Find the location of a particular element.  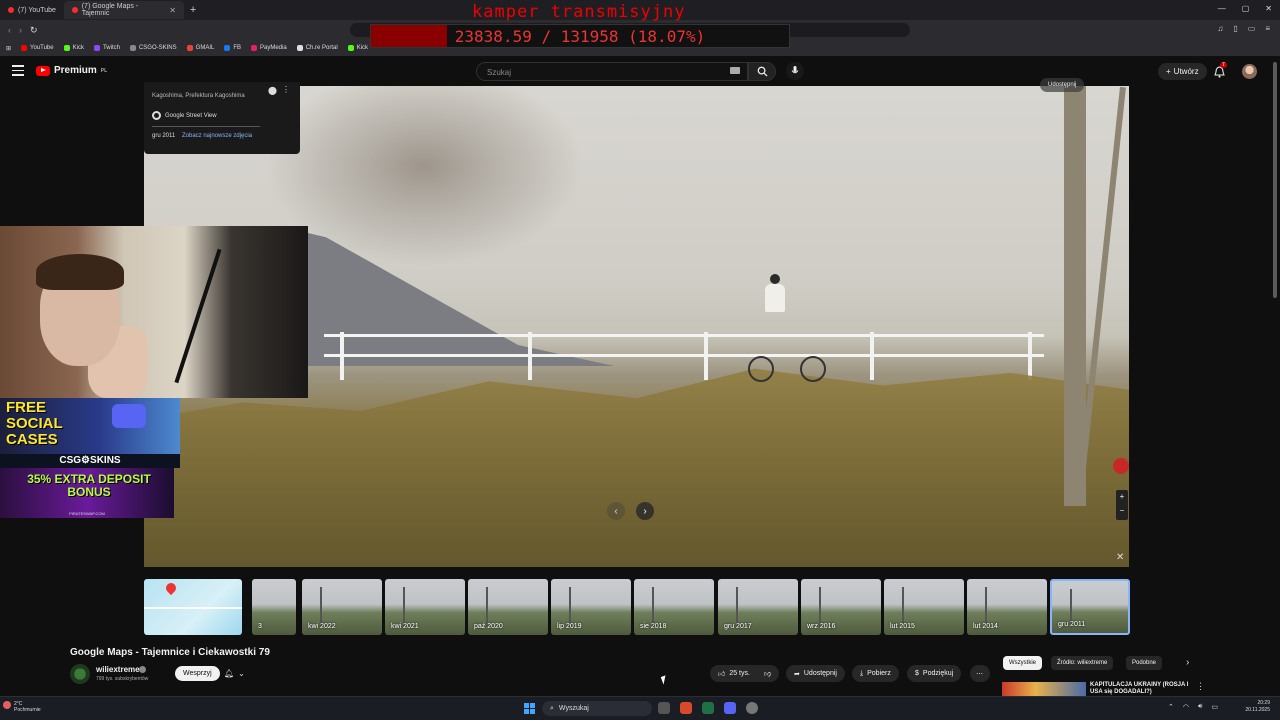

bookmark-portal: Ch.re Portal is located at coordinates (317, 48).